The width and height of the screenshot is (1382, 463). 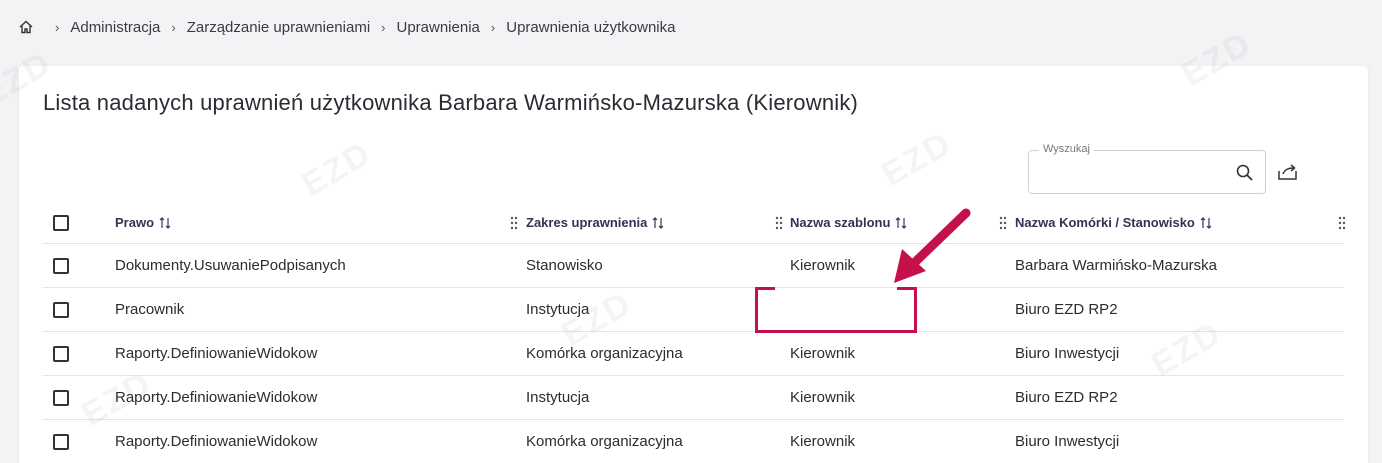 What do you see at coordinates (1105, 222) in the screenshot?
I see `column-header-label: Nazwa Komórki / Stanowisko` at bounding box center [1105, 222].